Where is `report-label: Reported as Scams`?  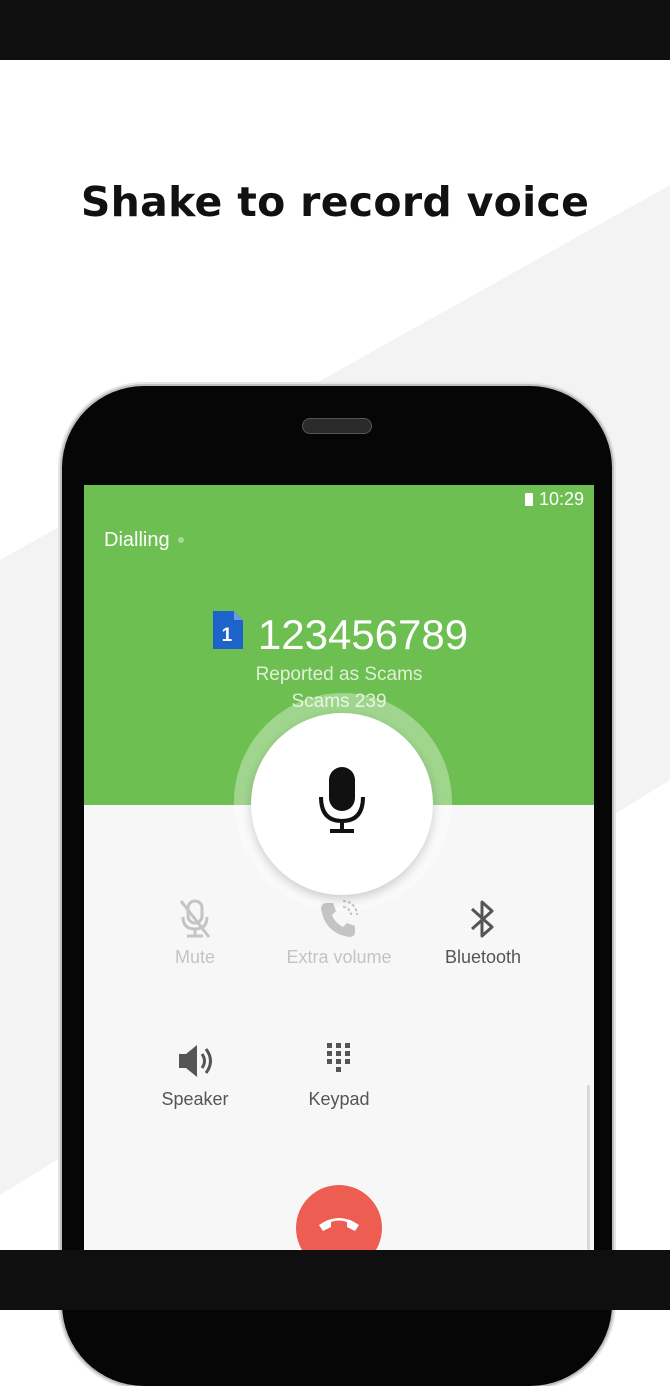
report-label: Reported as Scams is located at coordinates (339, 674).